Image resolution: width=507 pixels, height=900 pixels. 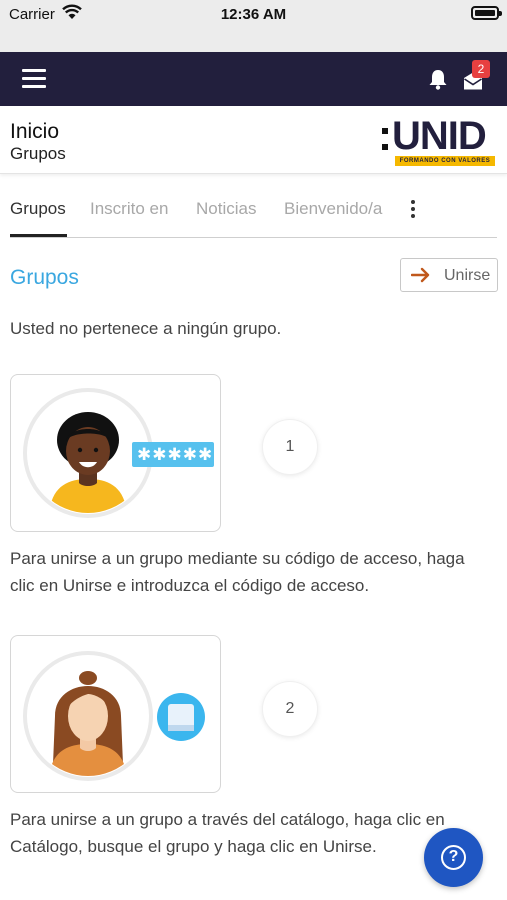 I want to click on page-header: Inicio Grupos UNID FORMANDO CON VALORES, so click(x=253, y=140).